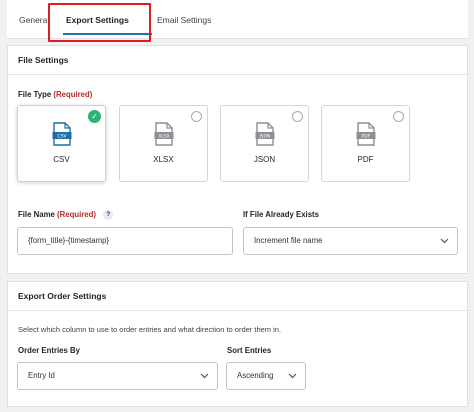 This screenshot has height=412, width=474. Describe the element at coordinates (117, 376) in the screenshot. I see `order-by-select: Entry Id` at that location.